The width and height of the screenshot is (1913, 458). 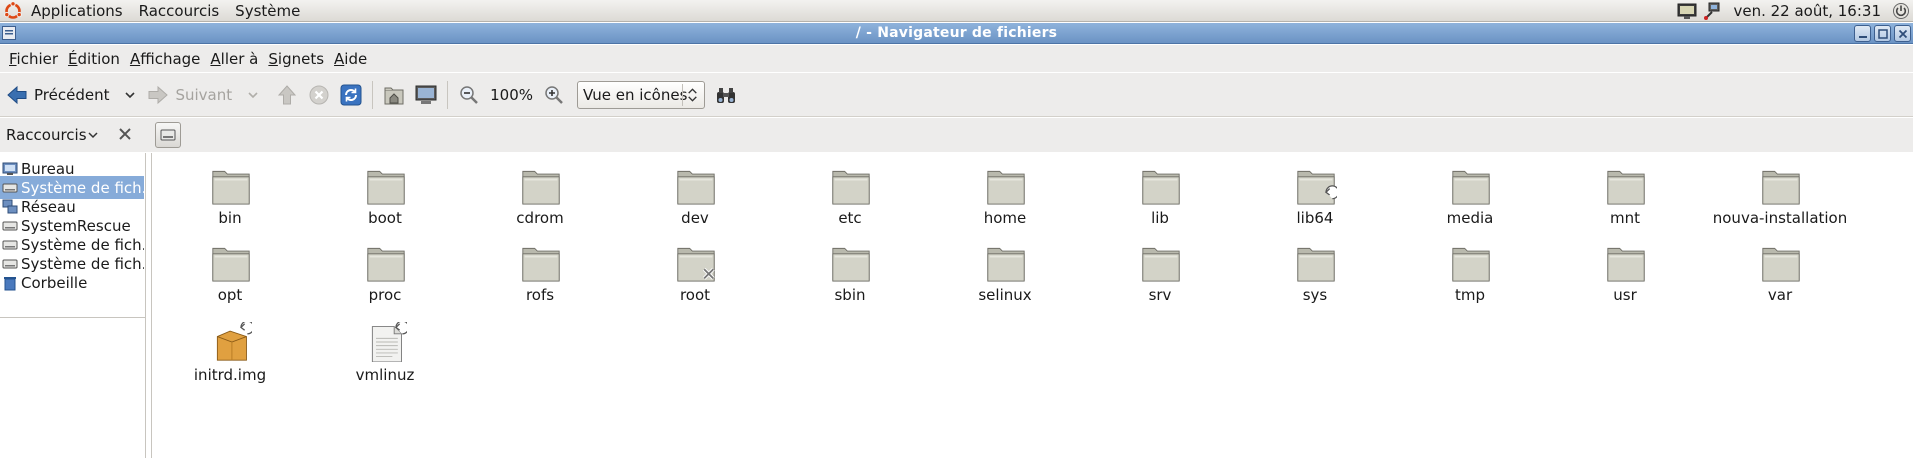 I want to click on menu-go: Aller à, so click(x=234, y=59).